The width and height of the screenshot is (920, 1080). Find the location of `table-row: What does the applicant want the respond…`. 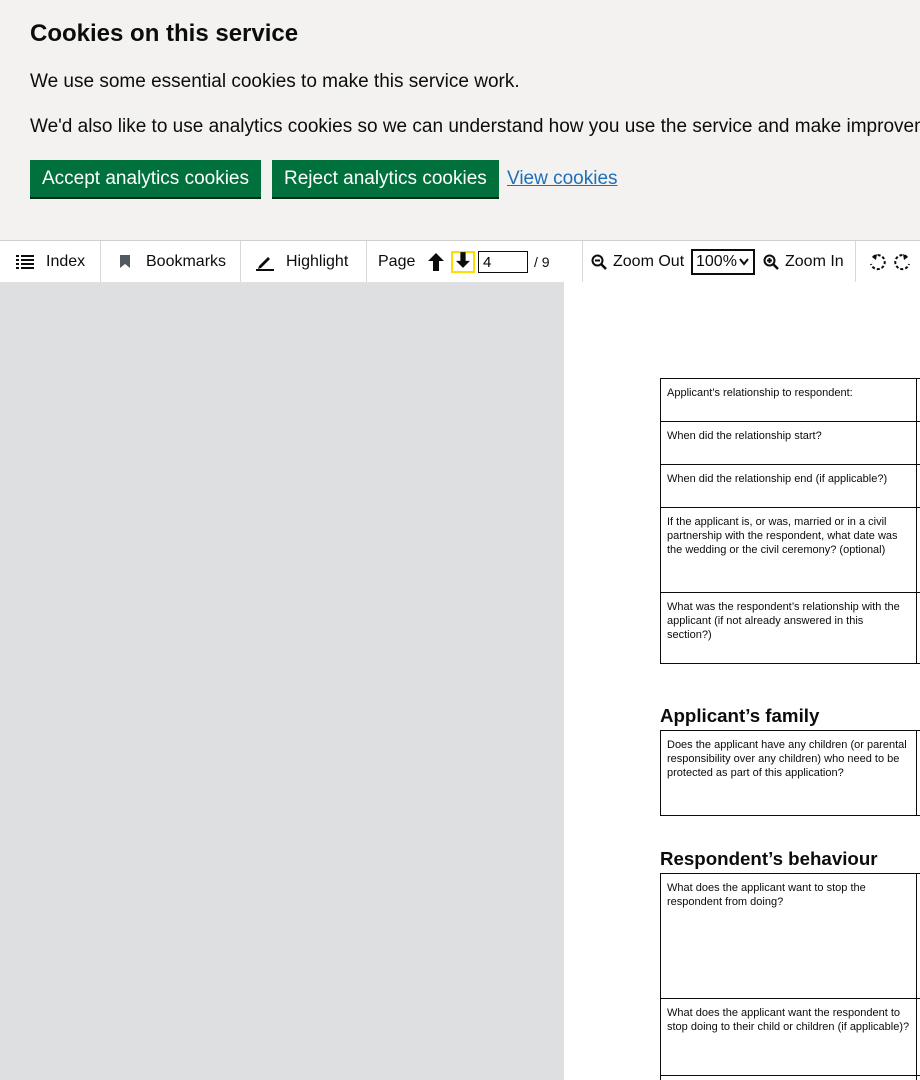

table-row: What does the applicant want the respond… is located at coordinates (789, 1037).